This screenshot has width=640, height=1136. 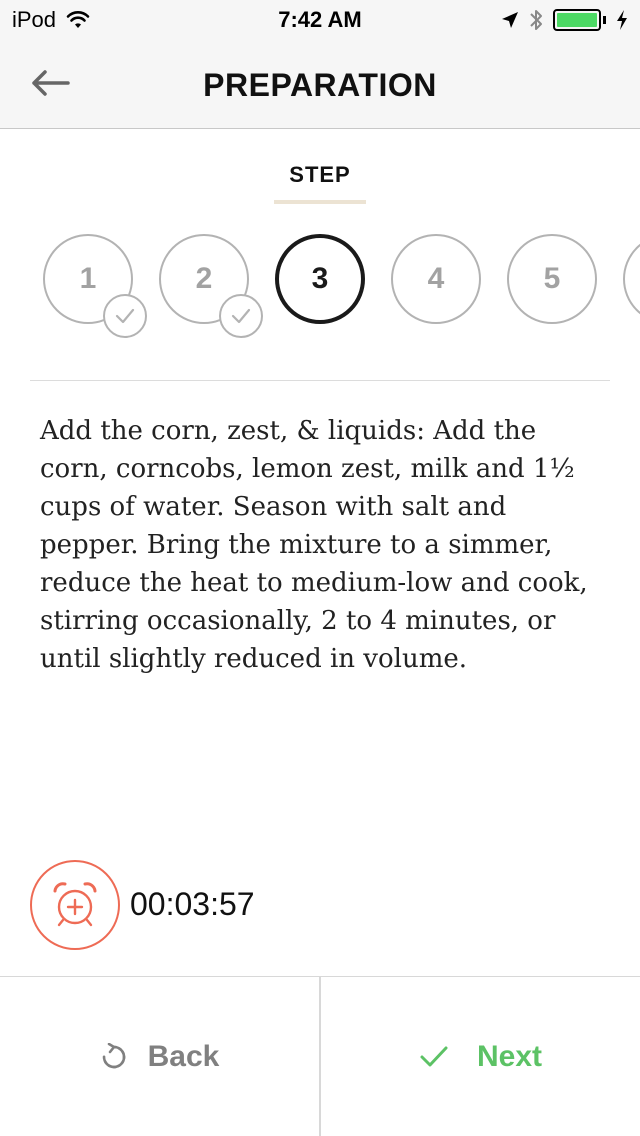 I want to click on timer-display: 00:03:57, so click(x=192, y=904).